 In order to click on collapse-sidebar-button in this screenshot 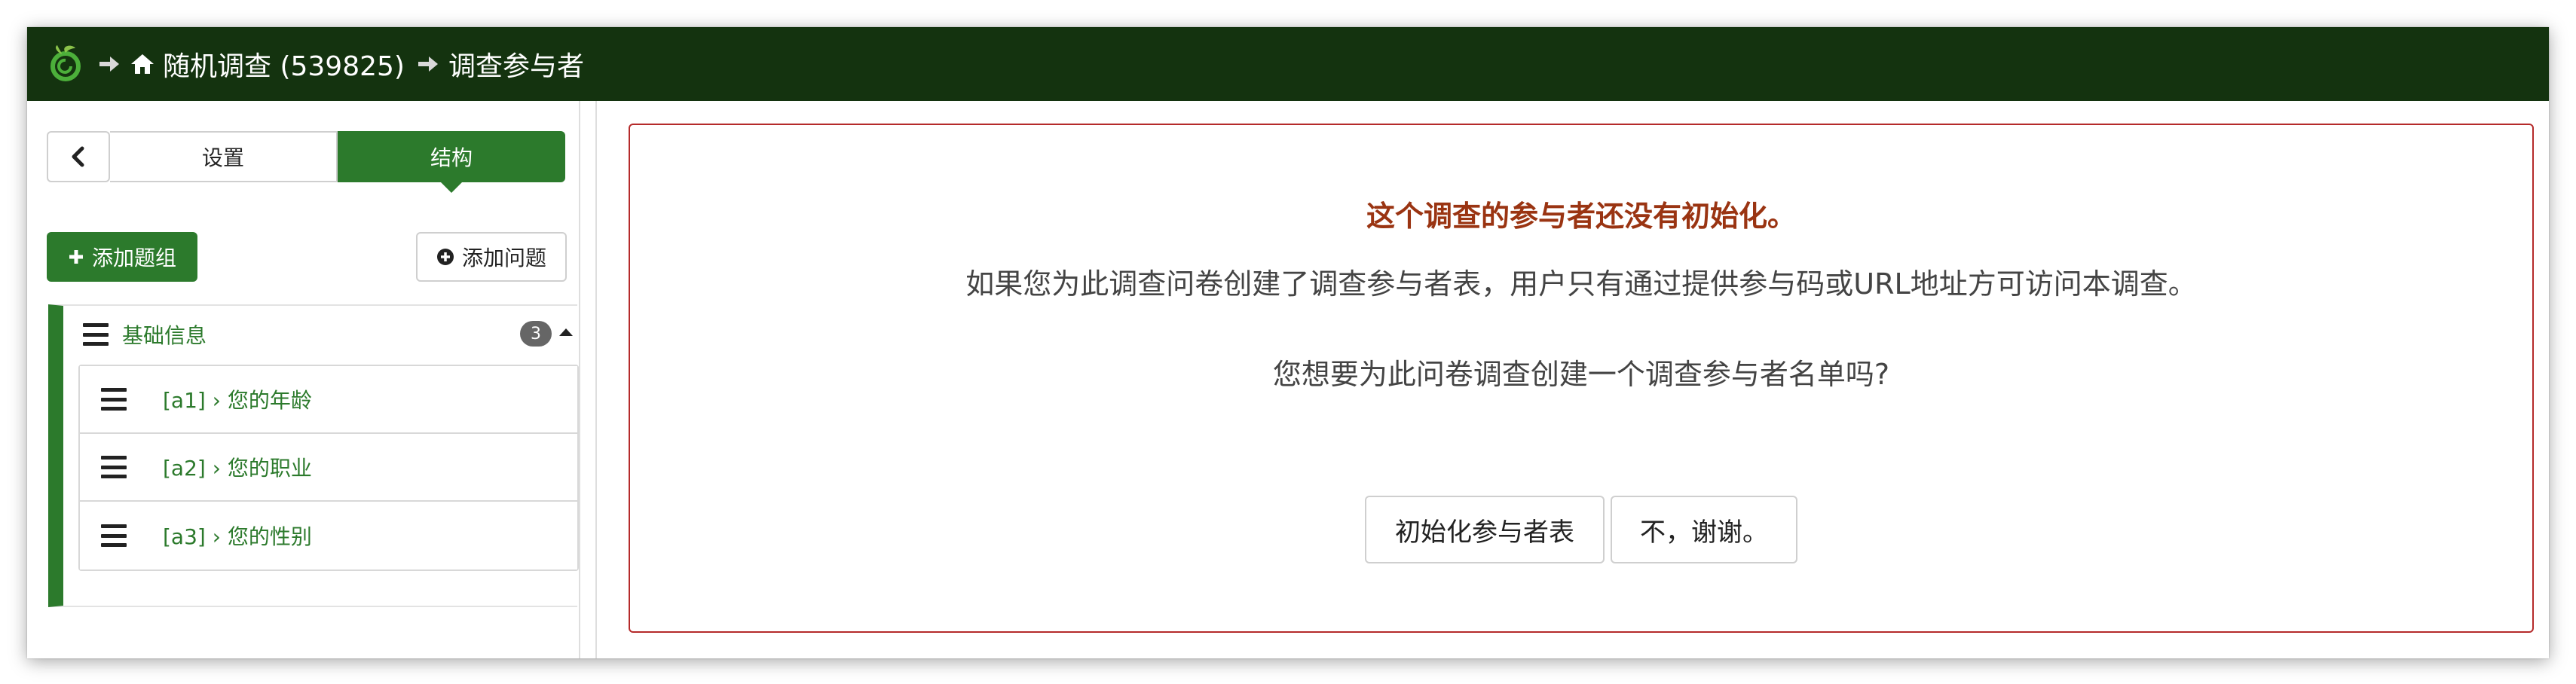, I will do `click(78, 156)`.